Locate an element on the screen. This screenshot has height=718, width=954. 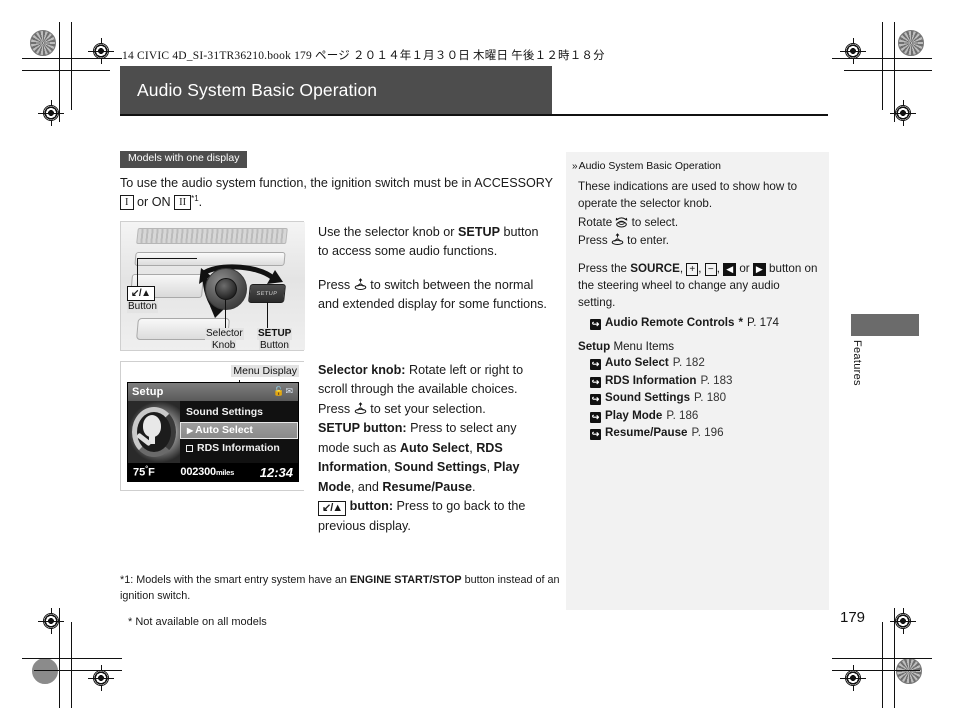
menu-item-label: Auto Select is located at coordinates (637, 362).